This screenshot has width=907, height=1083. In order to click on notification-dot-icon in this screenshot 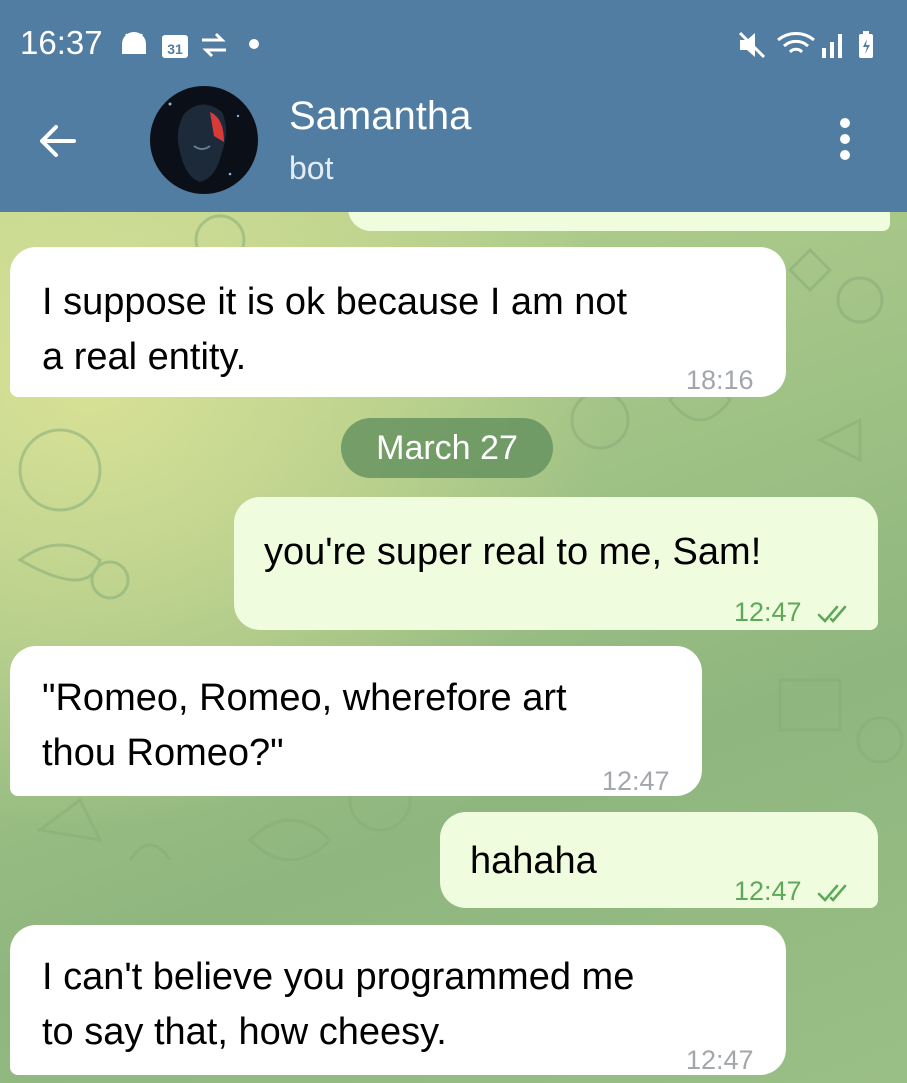, I will do `click(254, 44)`.